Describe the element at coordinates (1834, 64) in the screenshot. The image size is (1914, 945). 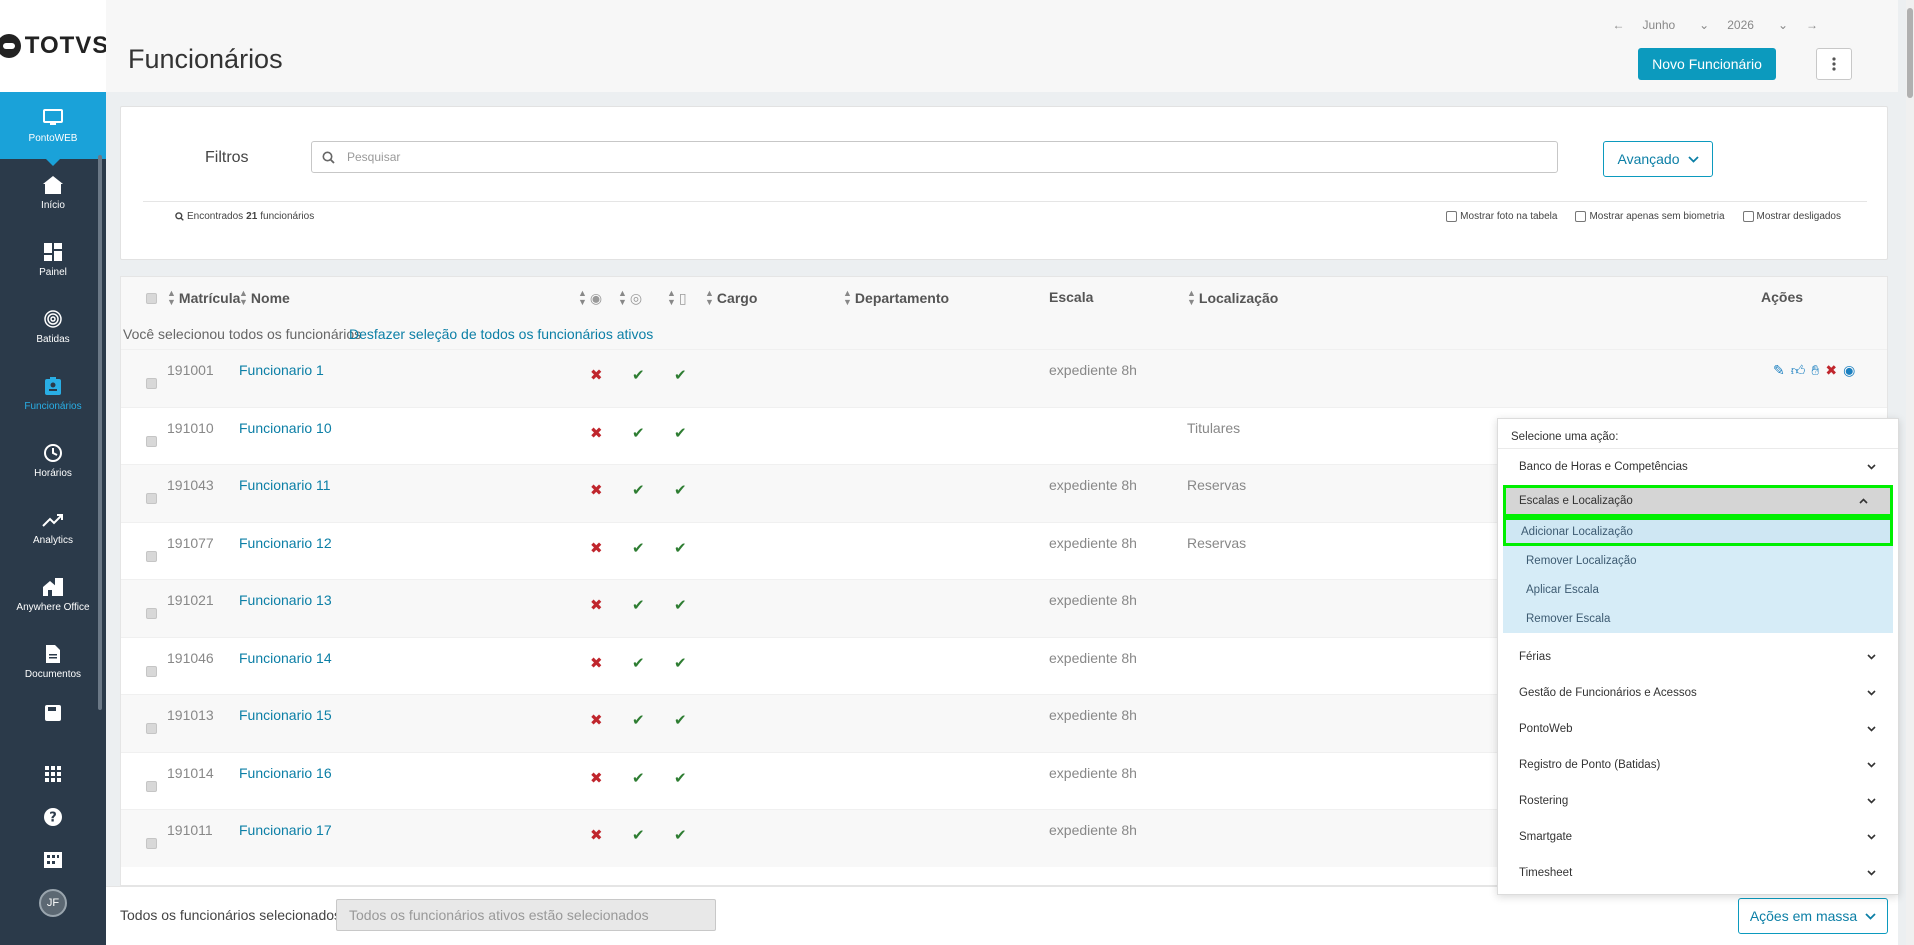
I see `more-options-button` at that location.